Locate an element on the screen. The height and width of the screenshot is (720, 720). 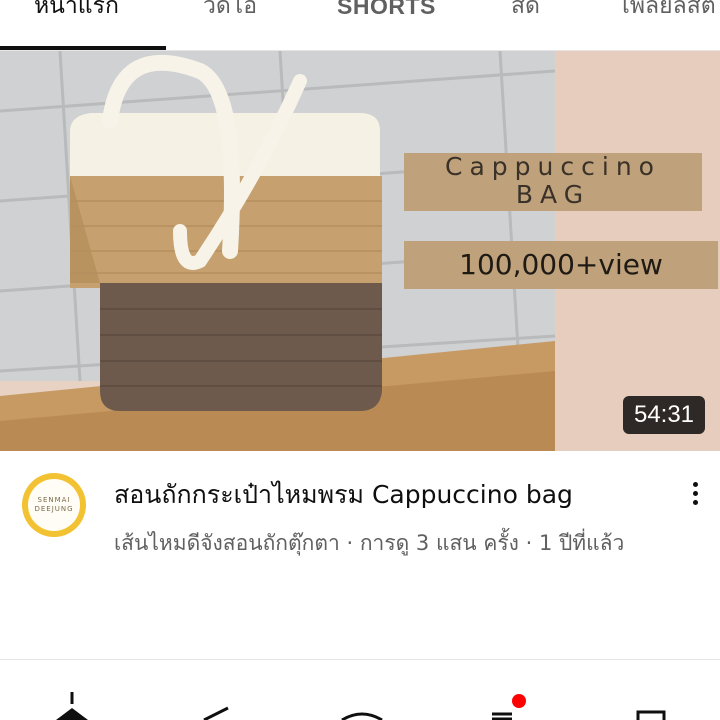
create-icon is located at coordinates (362, 705).